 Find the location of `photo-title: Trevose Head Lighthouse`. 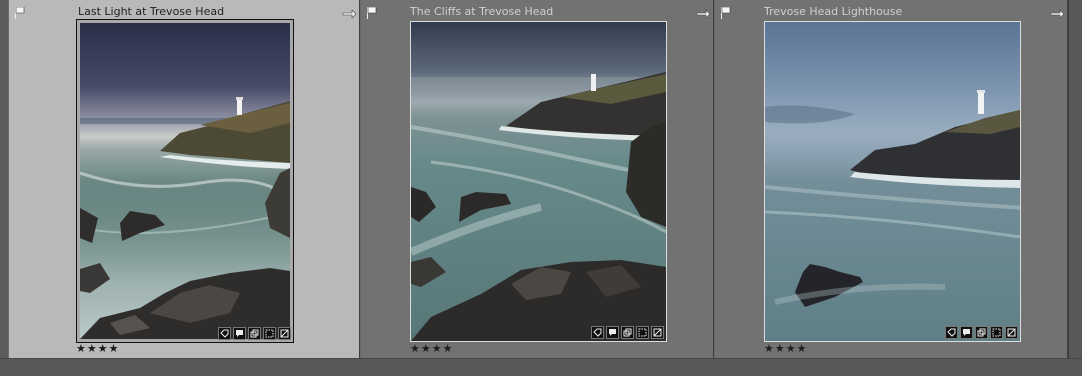

photo-title: Trevose Head Lighthouse is located at coordinates (833, 11).